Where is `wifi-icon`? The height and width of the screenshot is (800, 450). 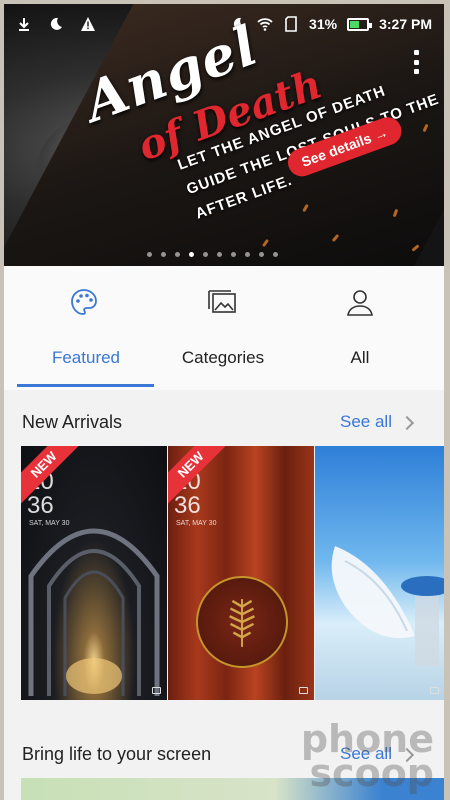 wifi-icon is located at coordinates (265, 24).